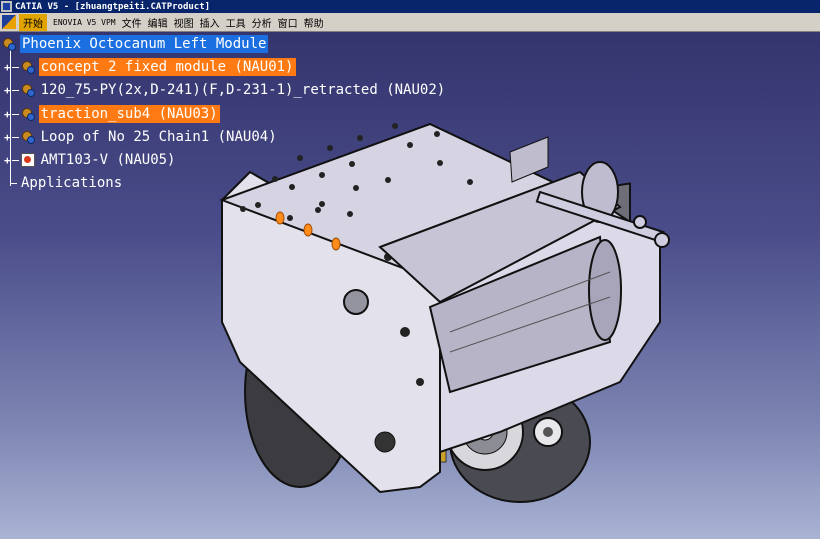 The width and height of the screenshot is (820, 539). I want to click on lower-bore, so click(385, 442).